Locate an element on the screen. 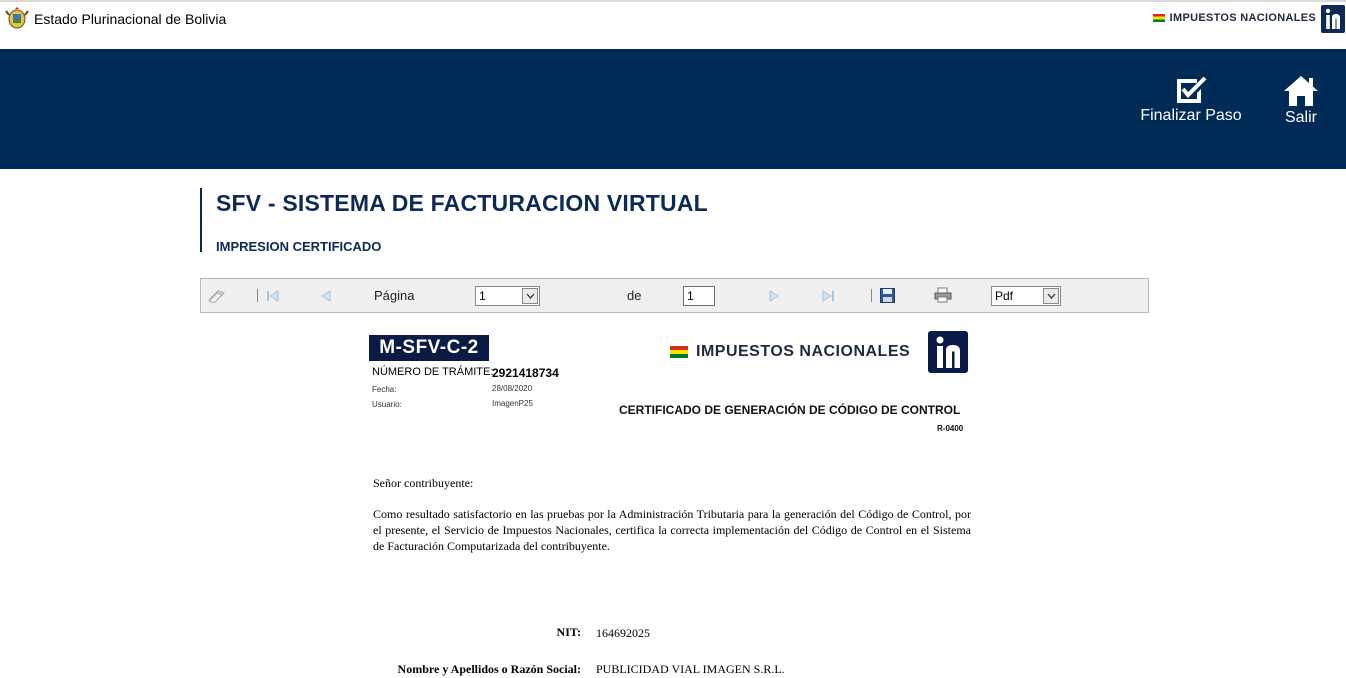 This screenshot has height=678, width=1346. coat-of-arms-icon is located at coordinates (17, 18).